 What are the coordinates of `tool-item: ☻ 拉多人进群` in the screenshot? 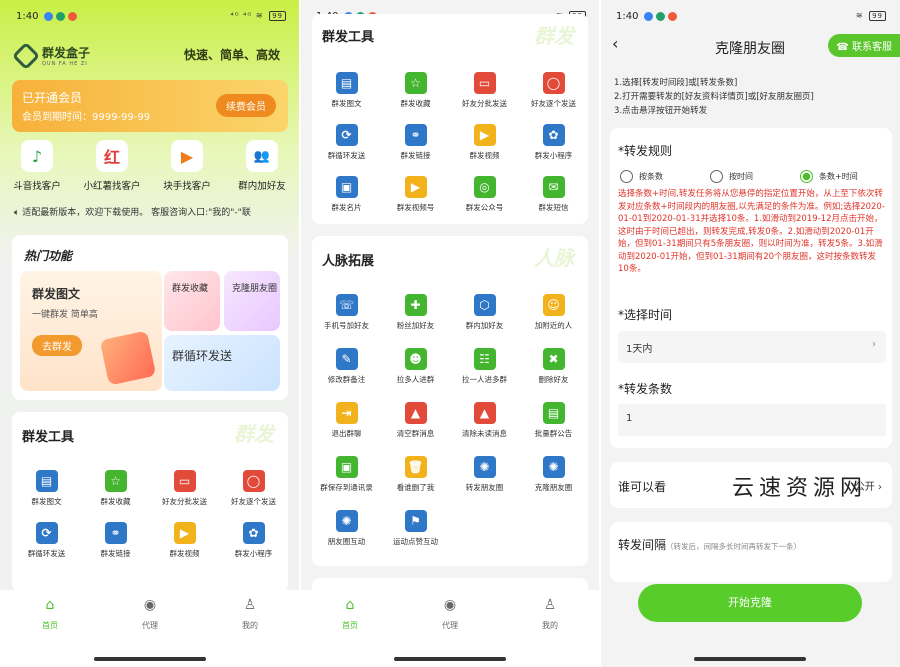 It's located at (415, 366).